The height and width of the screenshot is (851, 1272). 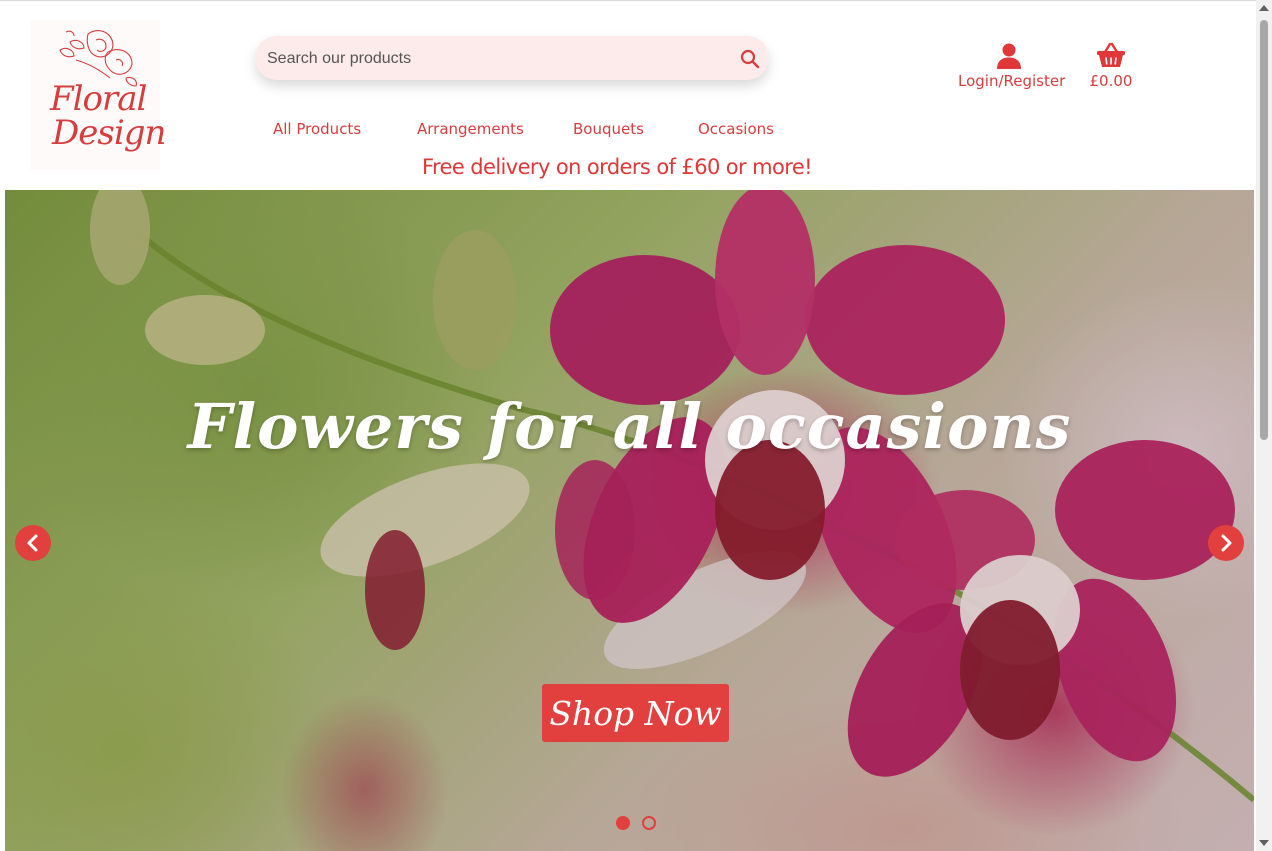 What do you see at coordinates (470, 129) in the screenshot?
I see `nav-arrangements: Arrangements` at bounding box center [470, 129].